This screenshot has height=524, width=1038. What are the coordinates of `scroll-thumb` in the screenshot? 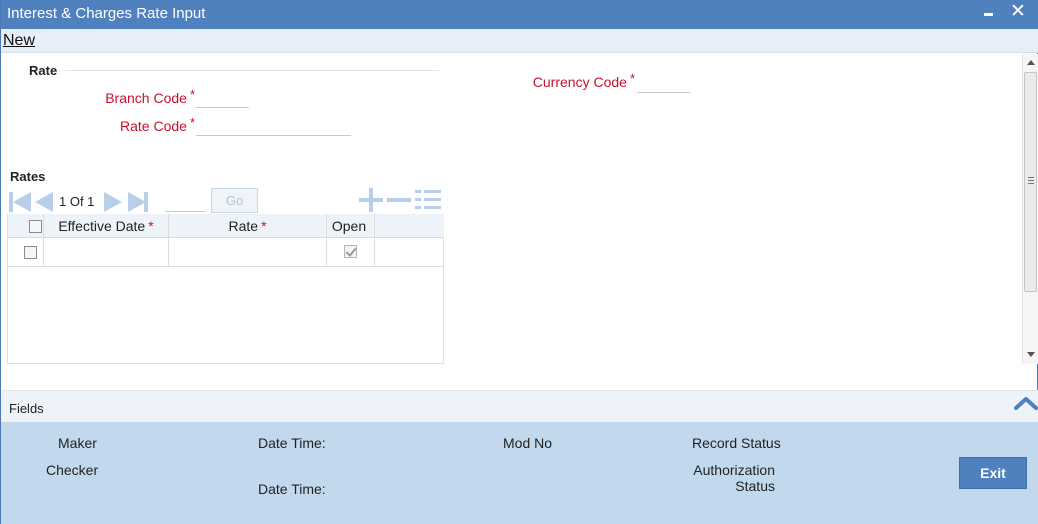 It's located at (1030, 182).